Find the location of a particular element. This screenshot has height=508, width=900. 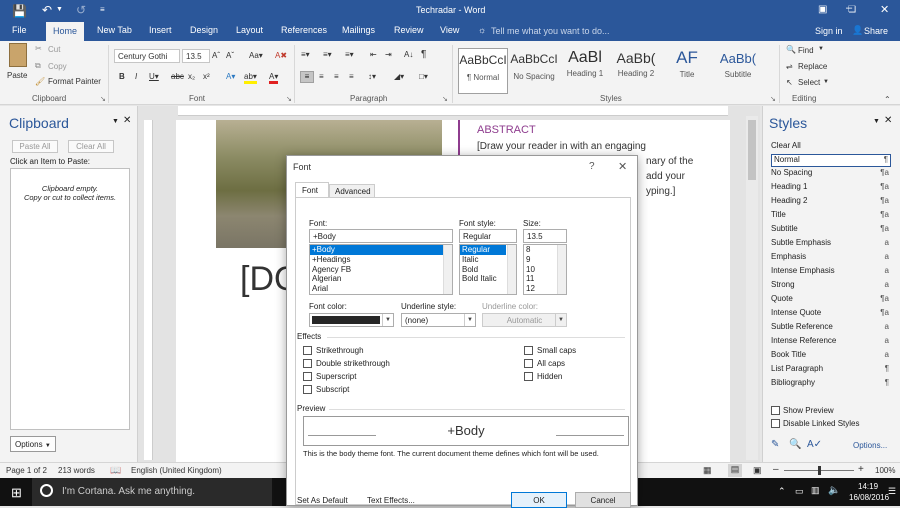

font-style-option: Regular is located at coordinates (483, 250).